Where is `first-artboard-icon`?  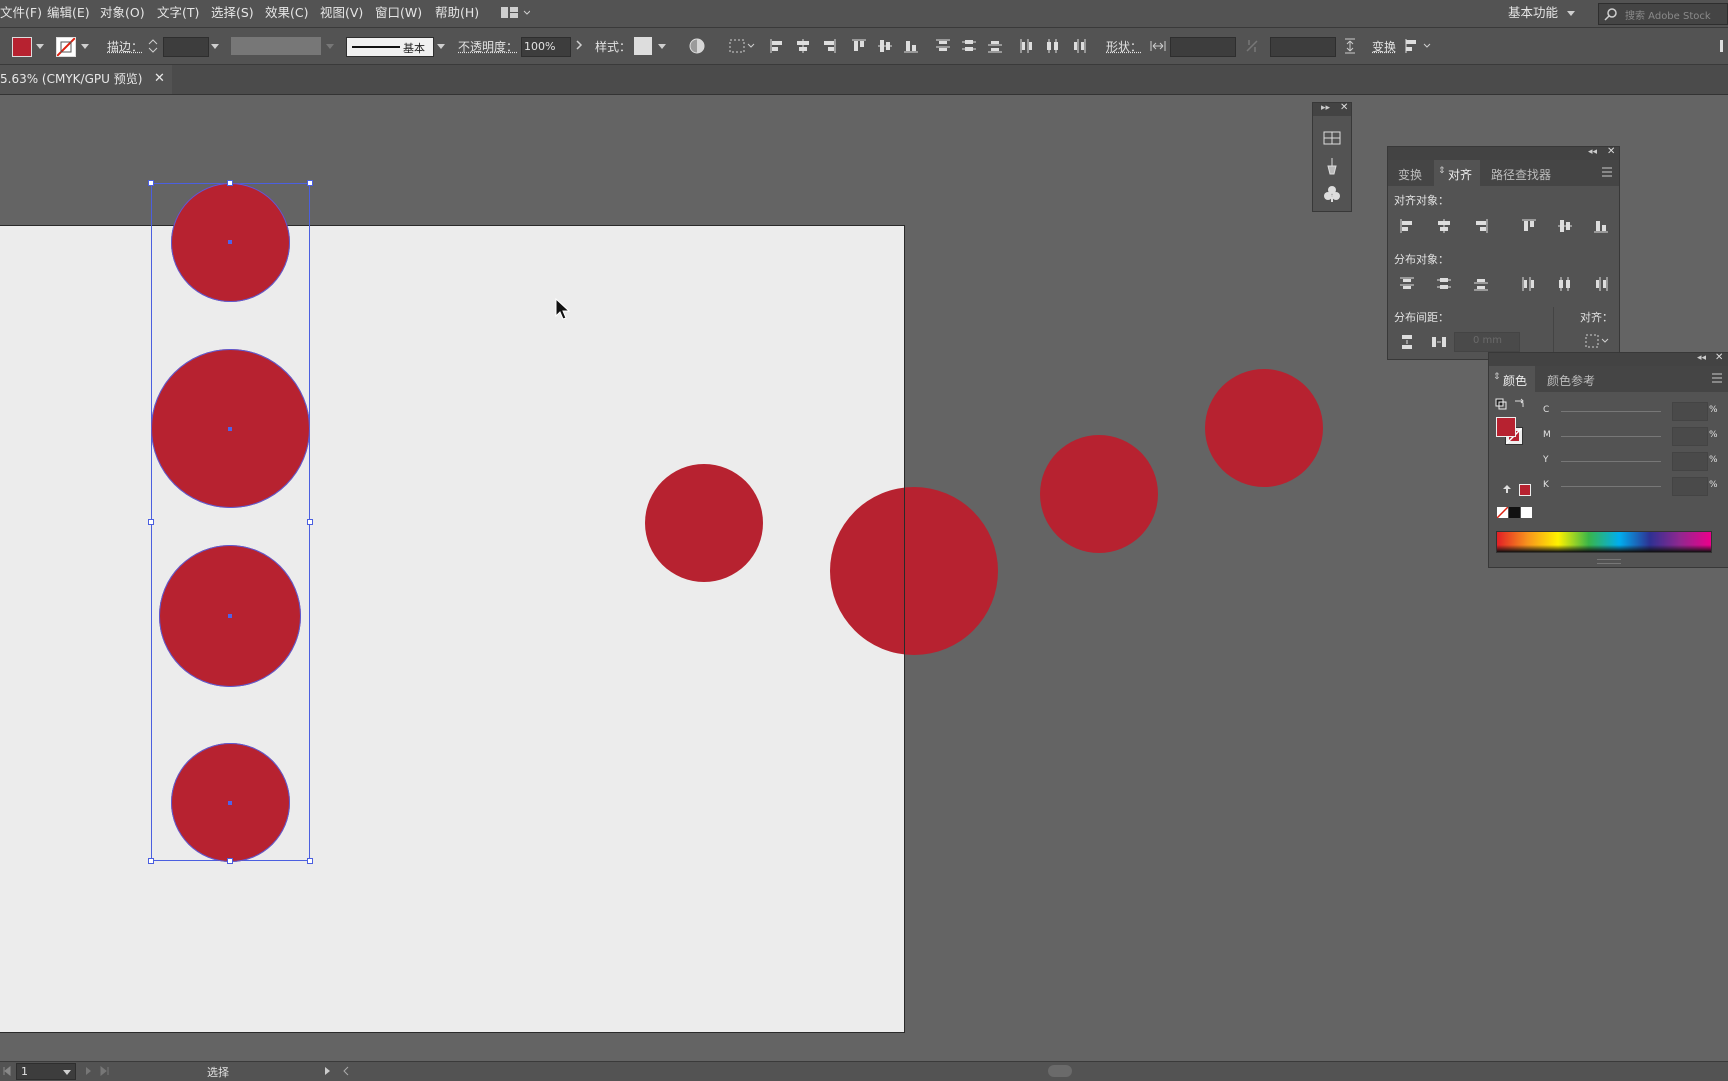 first-artboard-icon is located at coordinates (7, 1071).